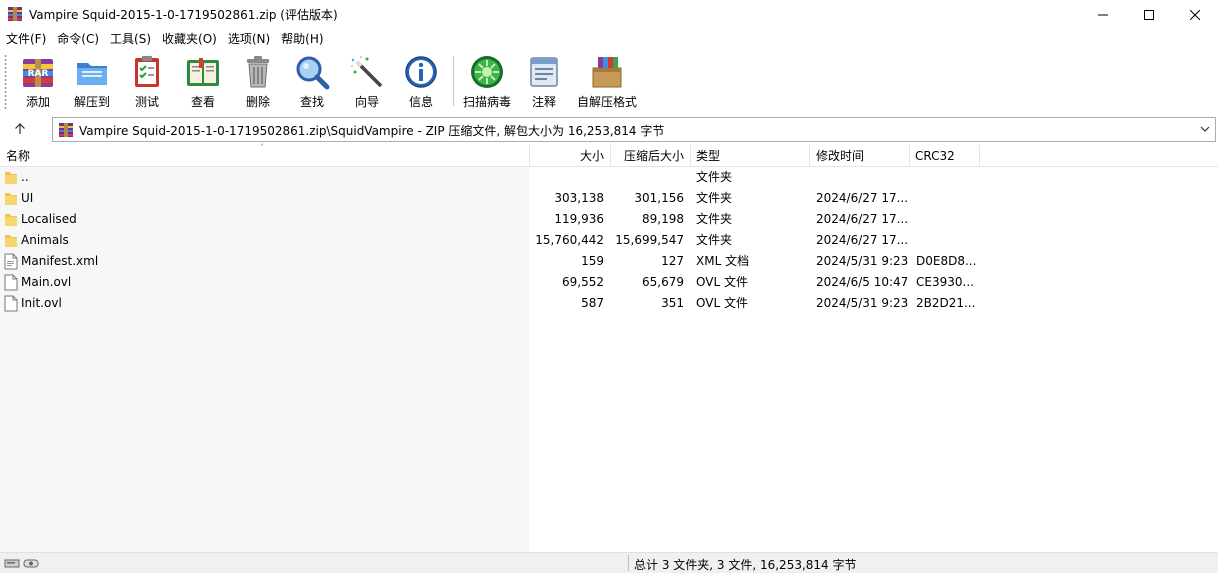  Describe the element at coordinates (189, 39) in the screenshot. I see `menu-favorites: 收藏夹(O)` at that location.